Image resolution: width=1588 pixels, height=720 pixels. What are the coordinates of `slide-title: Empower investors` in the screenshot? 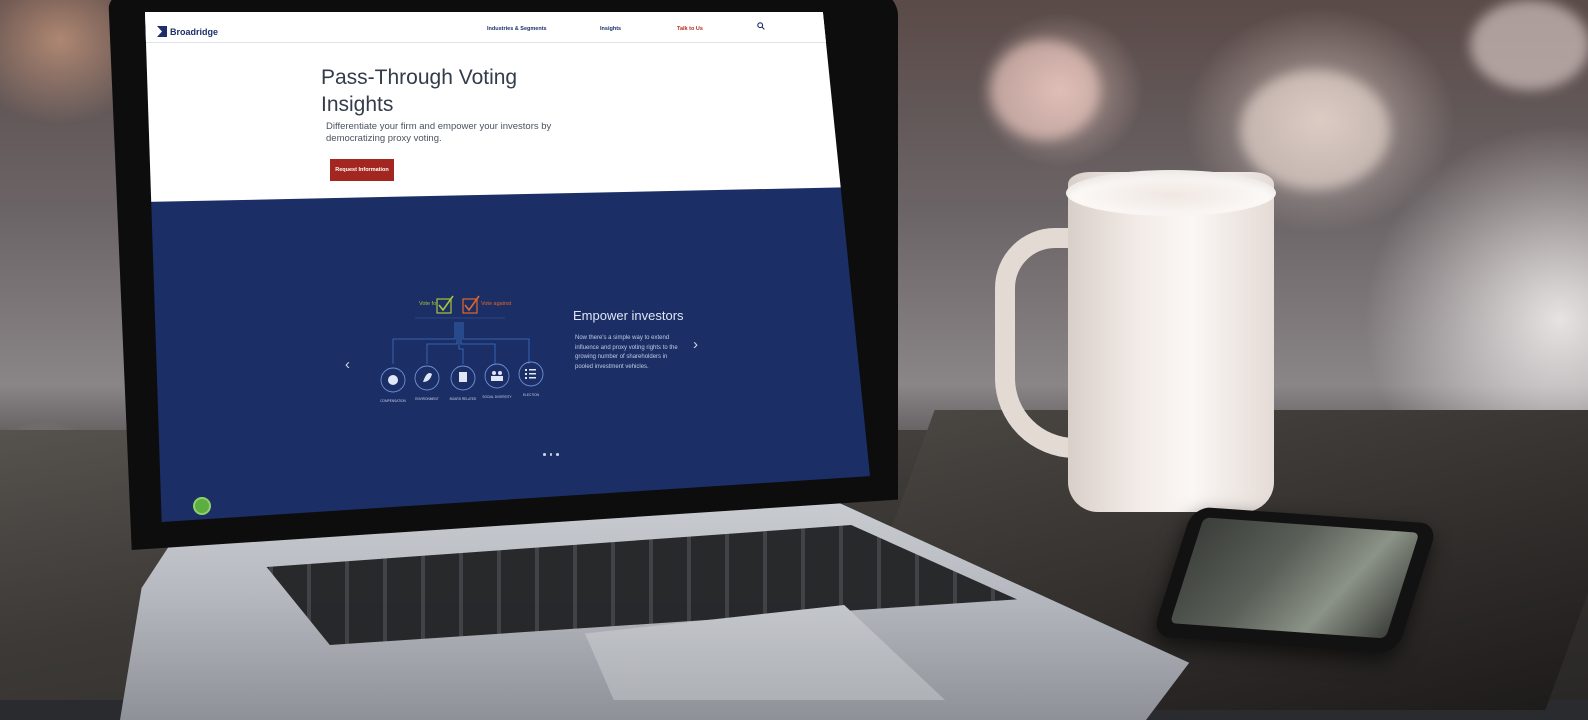 It's located at (628, 315).